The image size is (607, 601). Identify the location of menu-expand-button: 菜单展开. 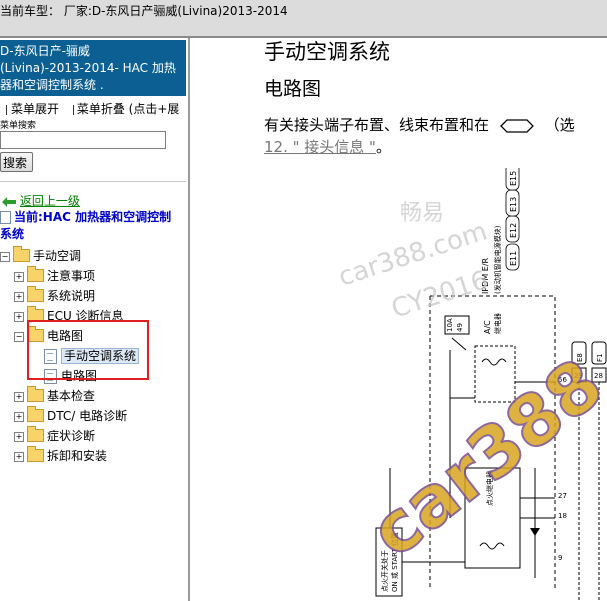
(29, 108).